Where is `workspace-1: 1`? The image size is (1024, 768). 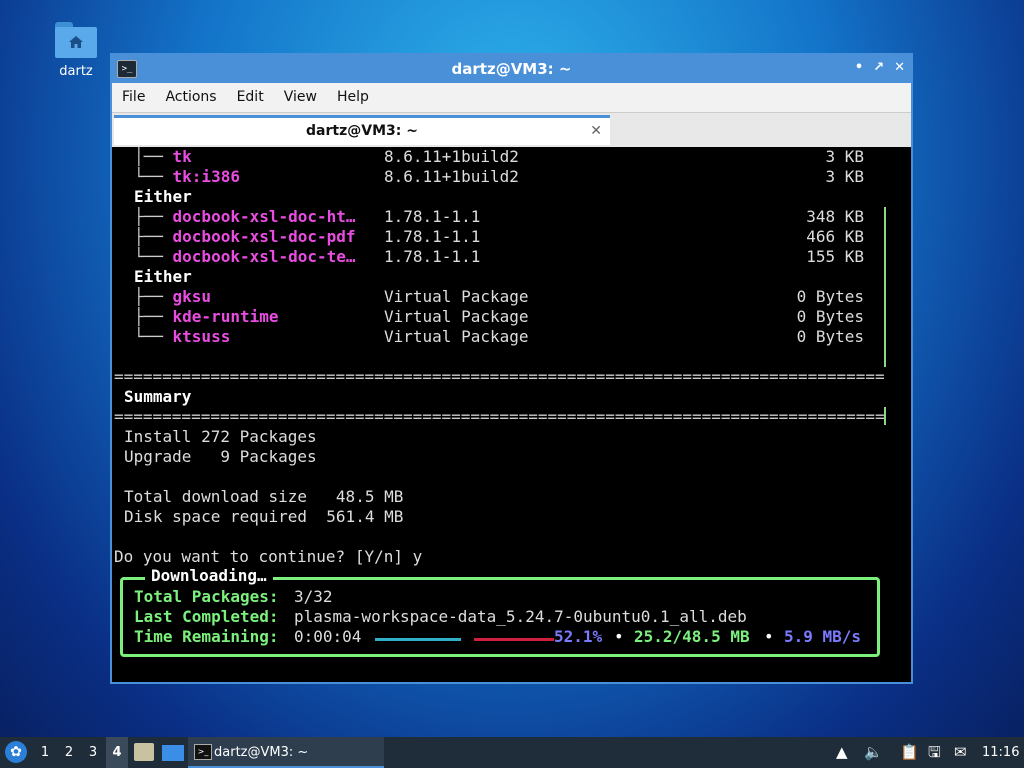 workspace-1: 1 is located at coordinates (45, 752).